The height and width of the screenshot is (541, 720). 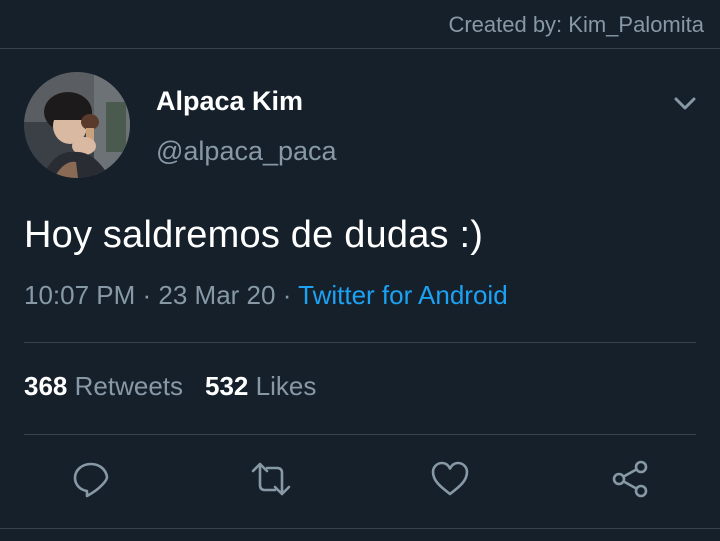 What do you see at coordinates (576, 24) in the screenshot?
I see `credit-text: Created by: Kim_Palomita` at bounding box center [576, 24].